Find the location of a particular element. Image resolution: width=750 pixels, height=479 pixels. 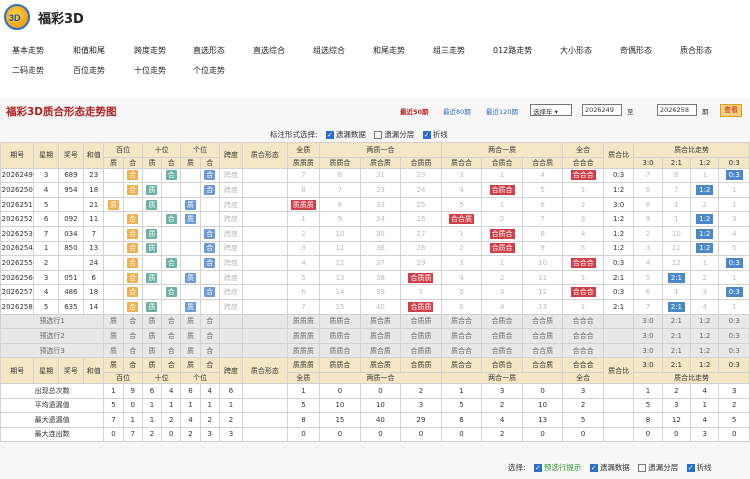

end-issue-input: 2026258 is located at coordinates (677, 110).